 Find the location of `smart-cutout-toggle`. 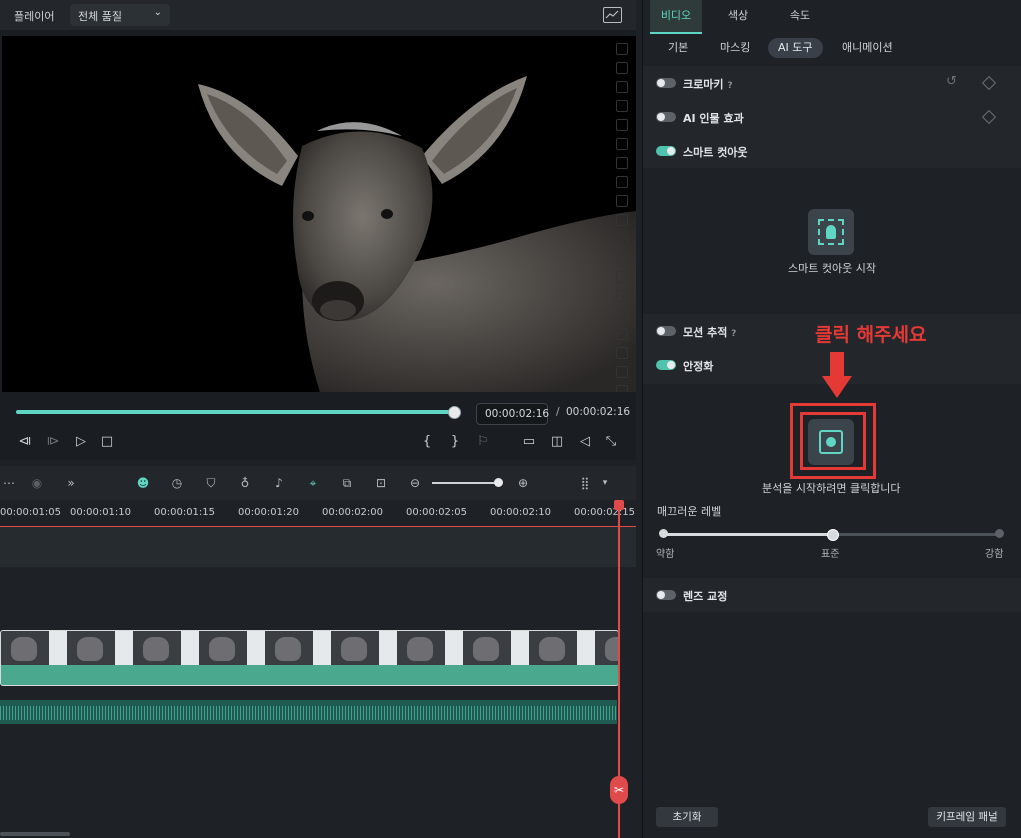

smart-cutout-toggle is located at coordinates (666, 151).